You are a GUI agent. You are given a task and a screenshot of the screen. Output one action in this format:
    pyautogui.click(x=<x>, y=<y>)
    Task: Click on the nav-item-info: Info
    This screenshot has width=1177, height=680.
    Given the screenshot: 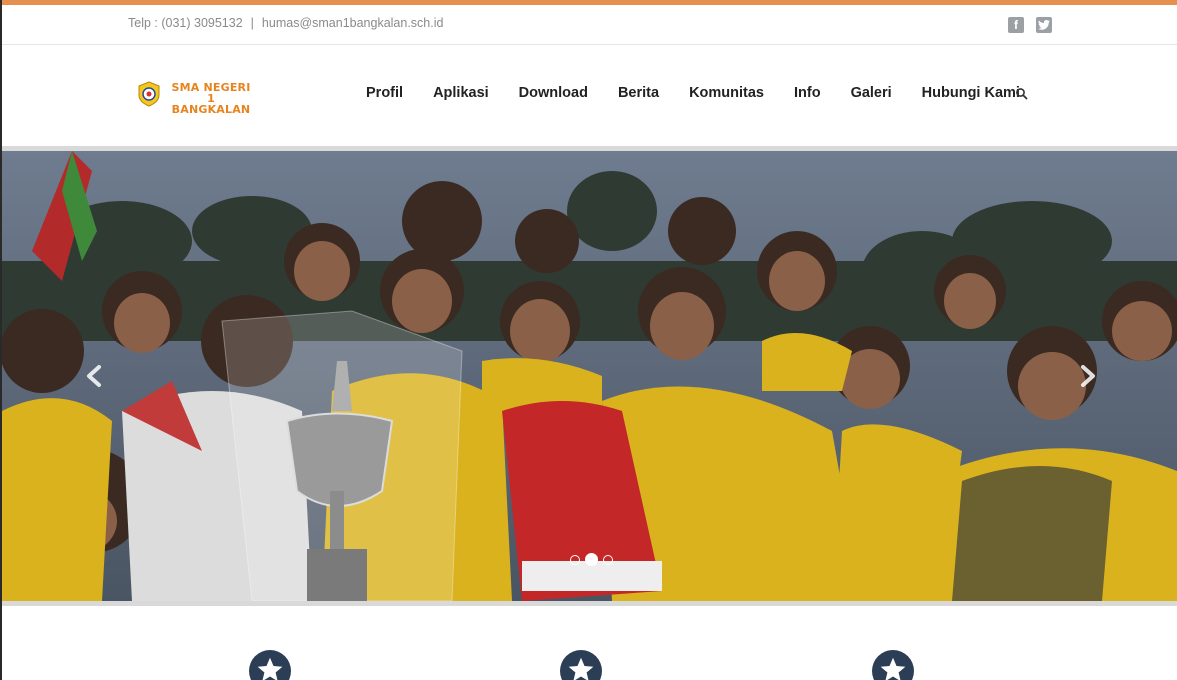 What is the action you would take?
    pyautogui.click(x=807, y=93)
    